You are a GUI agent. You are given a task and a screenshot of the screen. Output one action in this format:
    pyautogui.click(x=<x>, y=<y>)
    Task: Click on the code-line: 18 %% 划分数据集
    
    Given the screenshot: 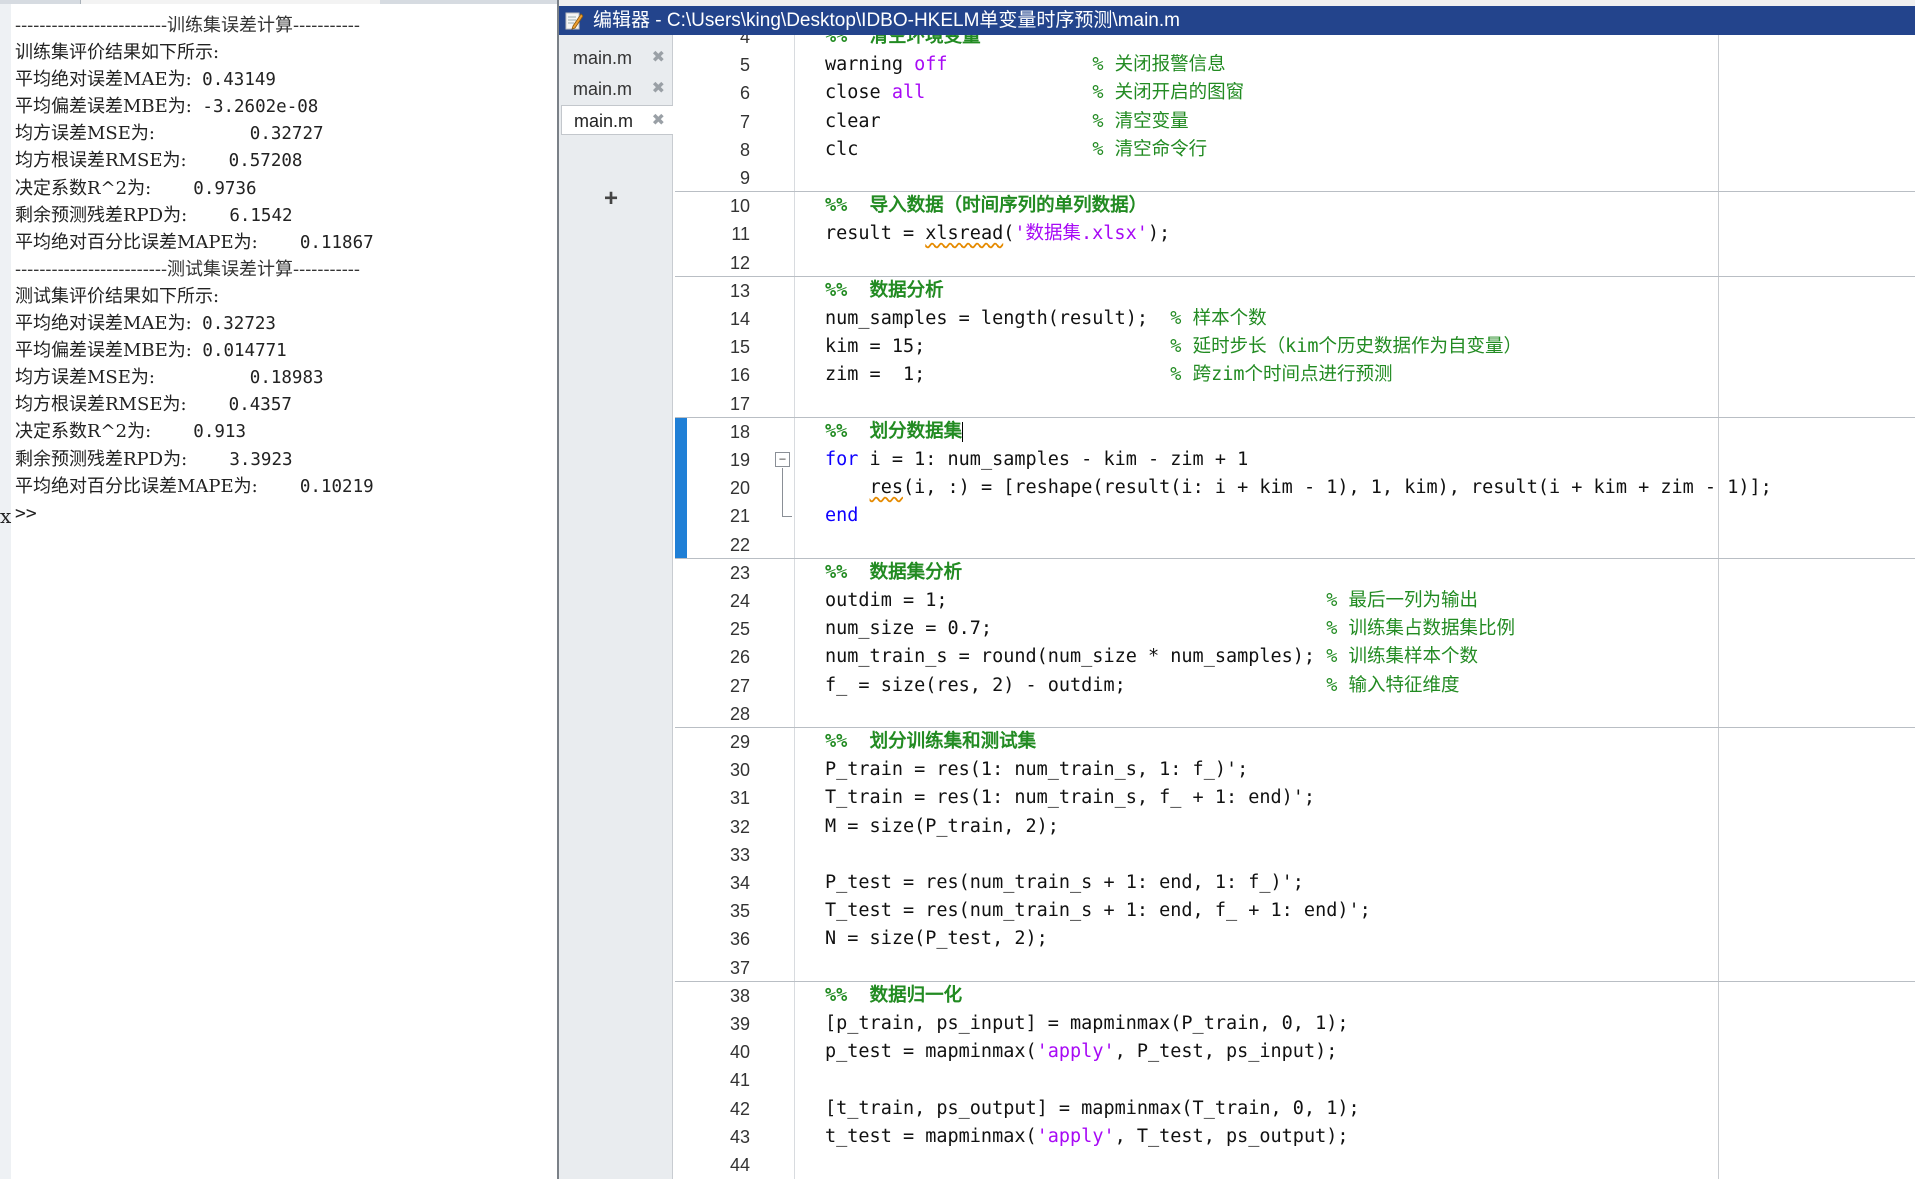 What is the action you would take?
    pyautogui.click(x=1295, y=432)
    